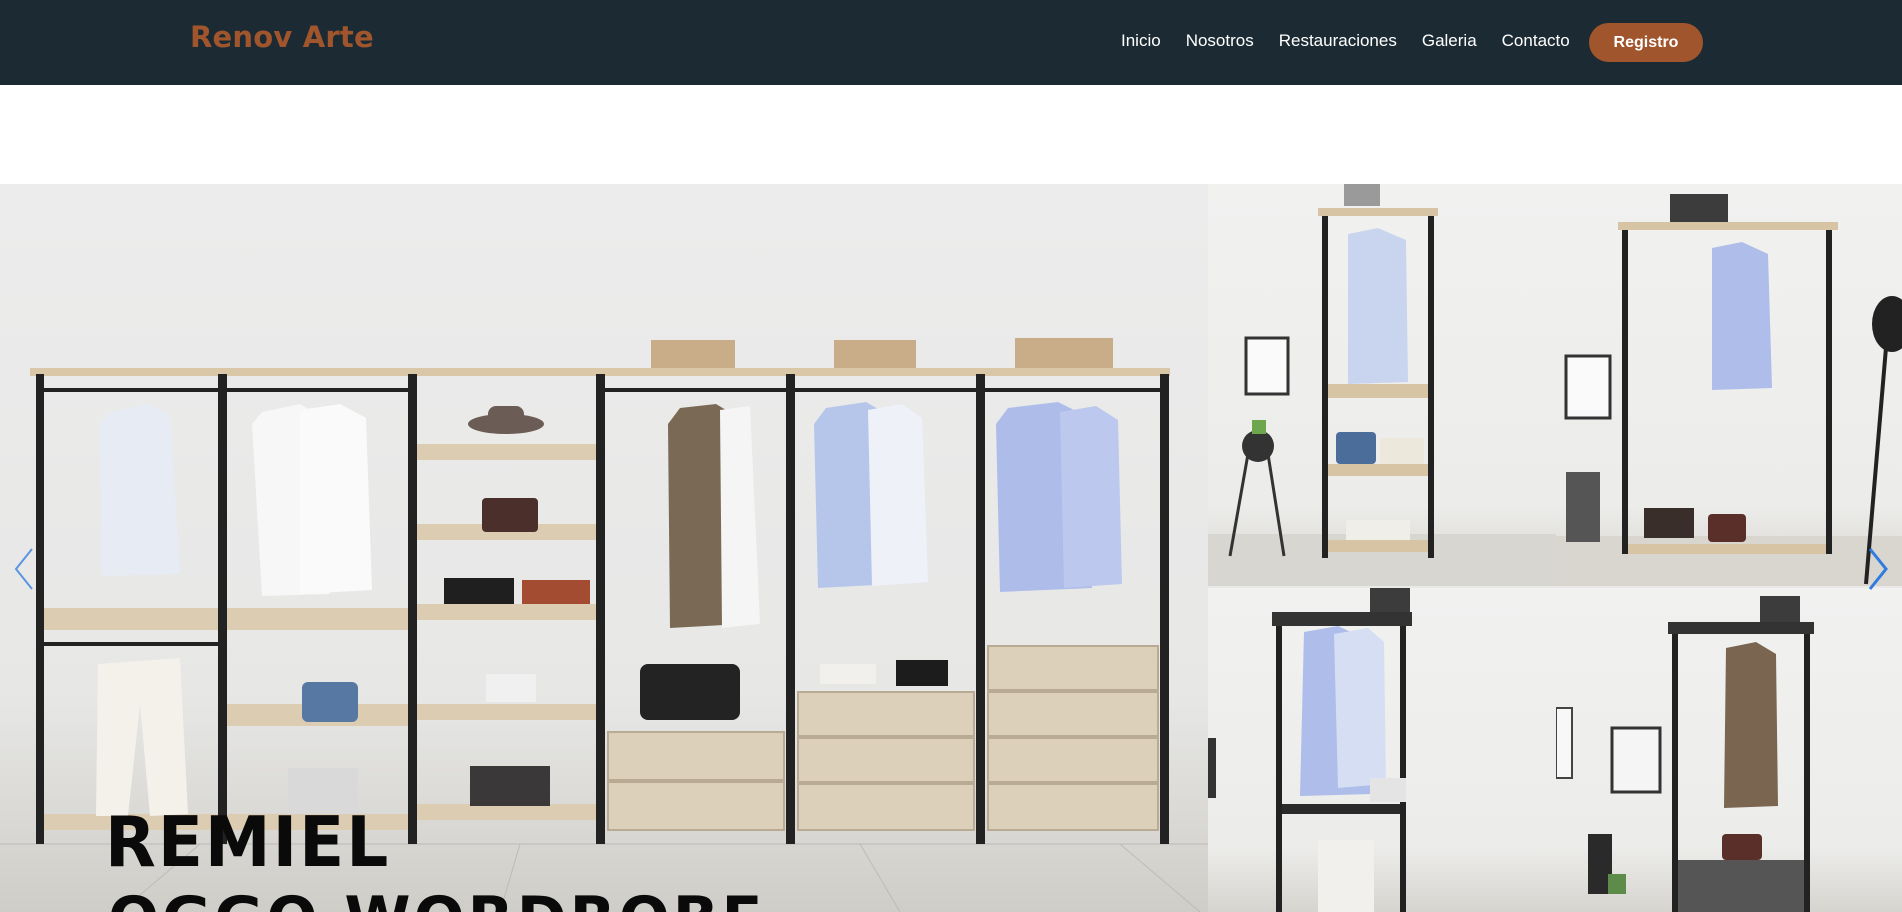 Image resolution: width=1902 pixels, height=912 pixels. I want to click on nav-link-nosotros: Nosotros, so click(1220, 41).